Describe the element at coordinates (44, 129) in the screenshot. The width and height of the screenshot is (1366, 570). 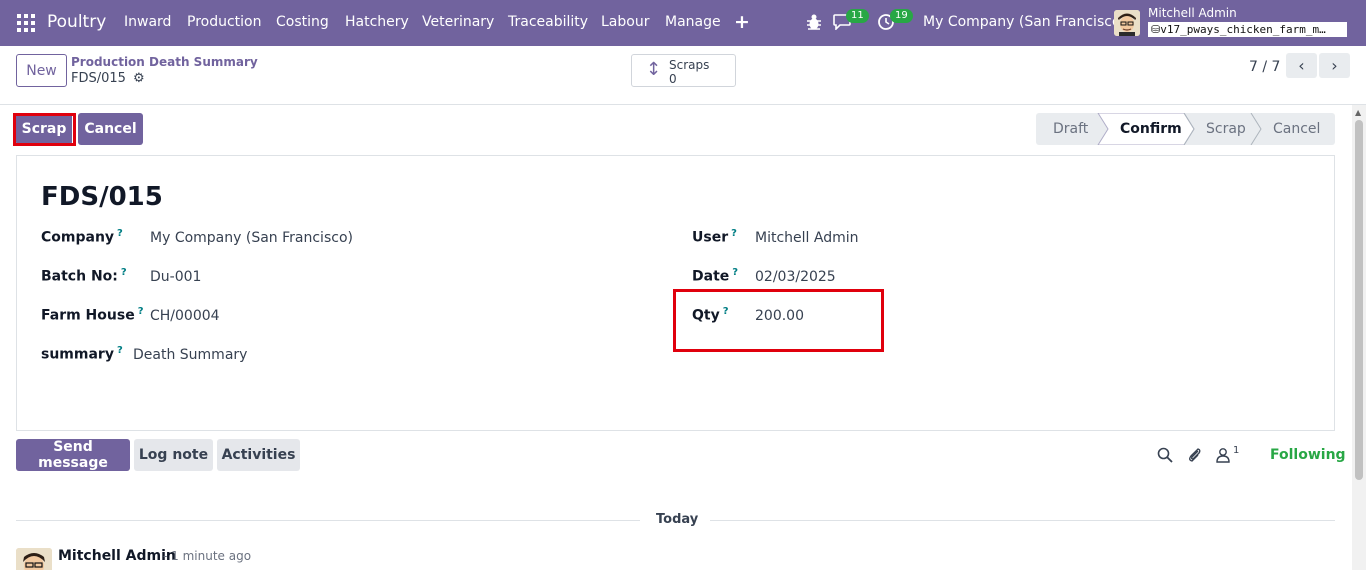
I see `highlight-scrap-button` at that location.